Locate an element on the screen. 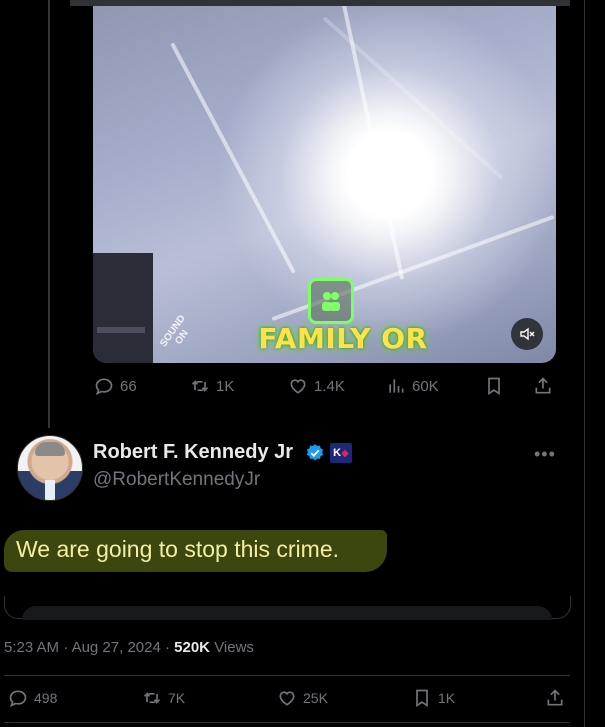  timeline-right-border is located at coordinates (584, 363).